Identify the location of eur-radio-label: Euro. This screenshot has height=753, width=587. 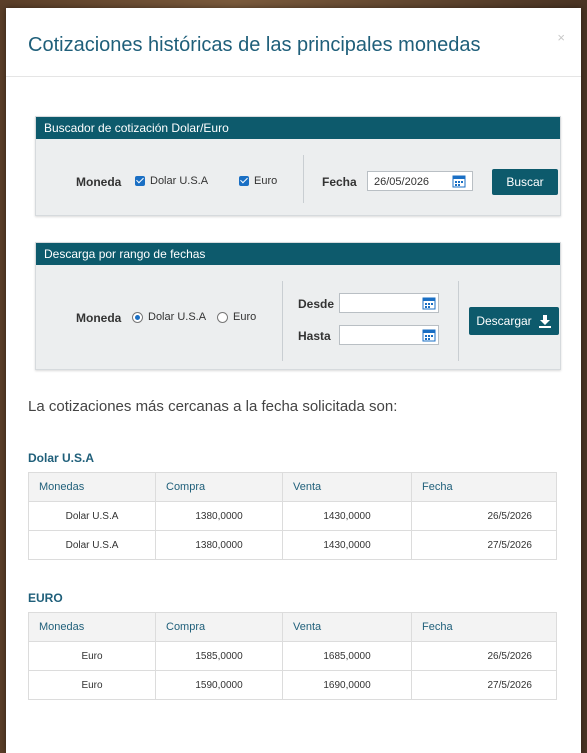
(245, 317).